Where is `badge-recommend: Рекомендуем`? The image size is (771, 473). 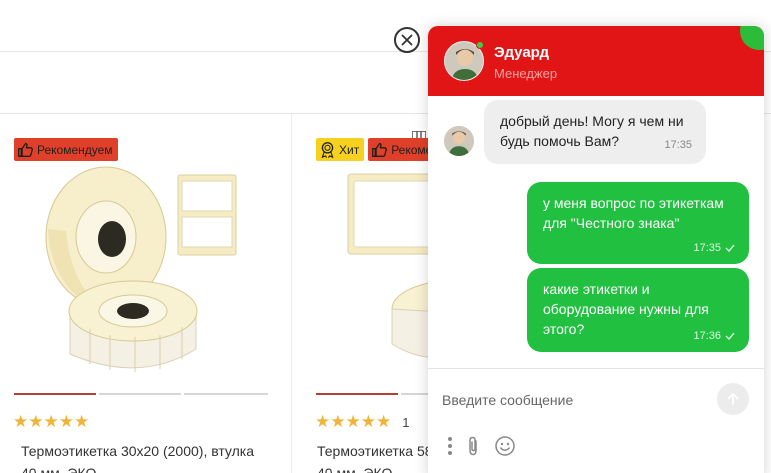
badge-recommend: Рекомендуем is located at coordinates (66, 149).